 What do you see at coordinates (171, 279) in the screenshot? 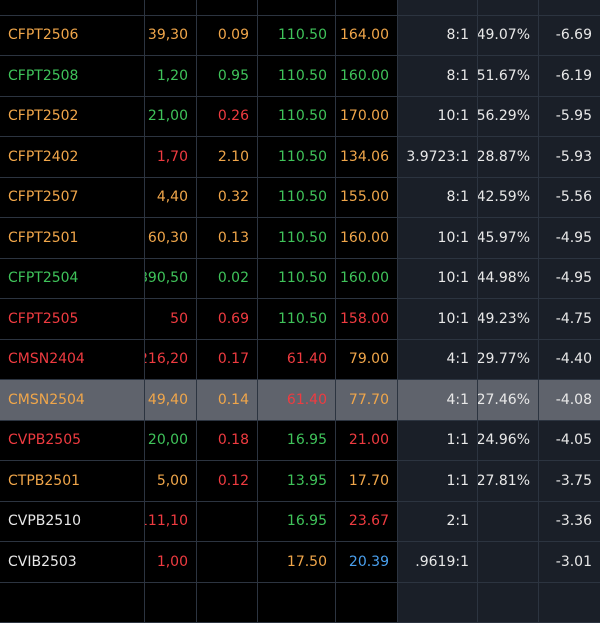
I see `price-cell: 890,50` at bounding box center [171, 279].